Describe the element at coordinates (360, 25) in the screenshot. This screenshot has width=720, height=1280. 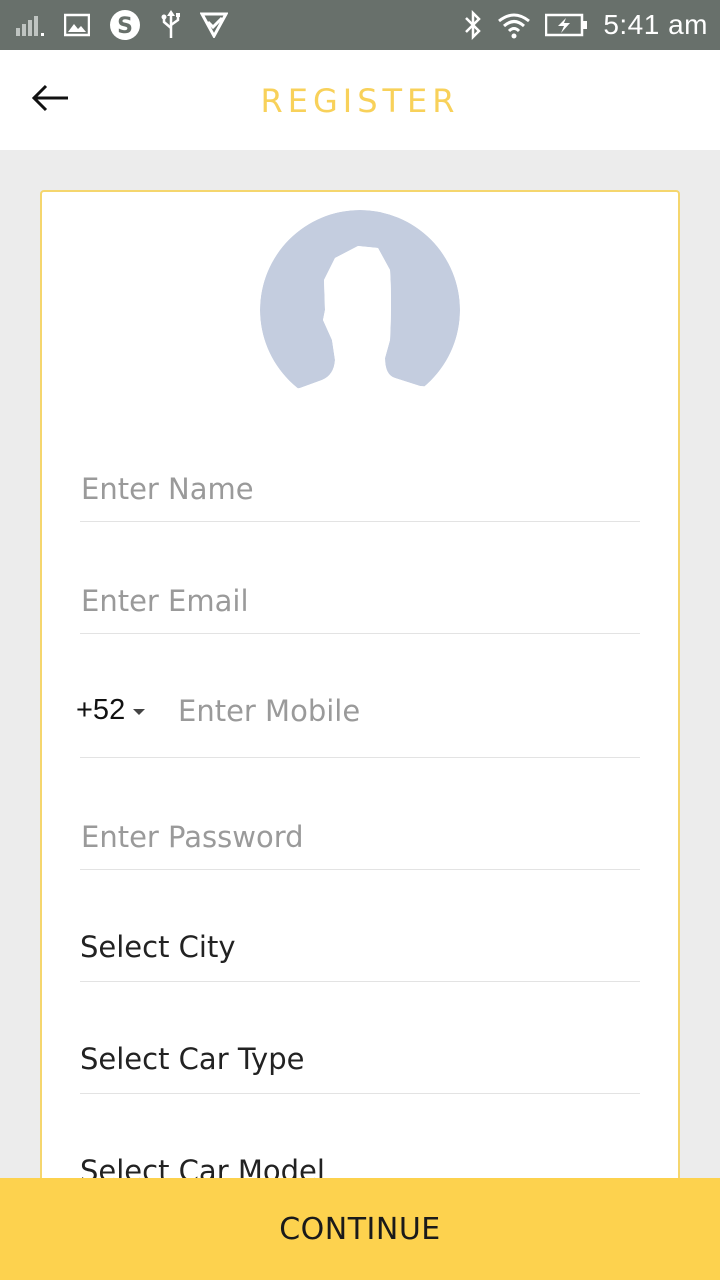
I see `status-bar: S 5:41 am` at that location.